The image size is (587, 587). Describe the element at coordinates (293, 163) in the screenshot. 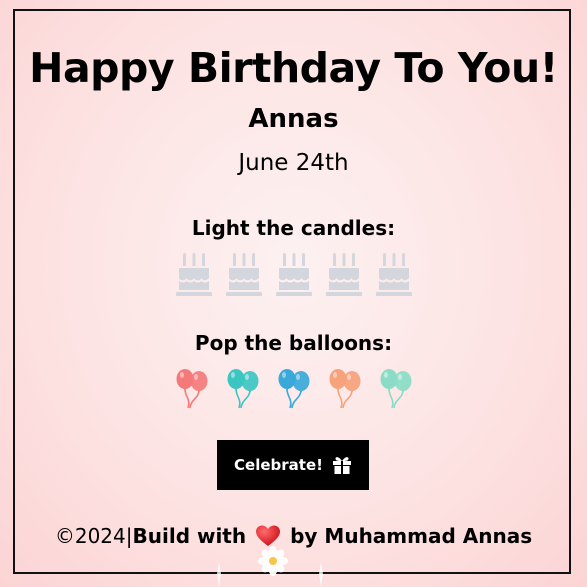

I see `birthday-date: June 24th` at that location.